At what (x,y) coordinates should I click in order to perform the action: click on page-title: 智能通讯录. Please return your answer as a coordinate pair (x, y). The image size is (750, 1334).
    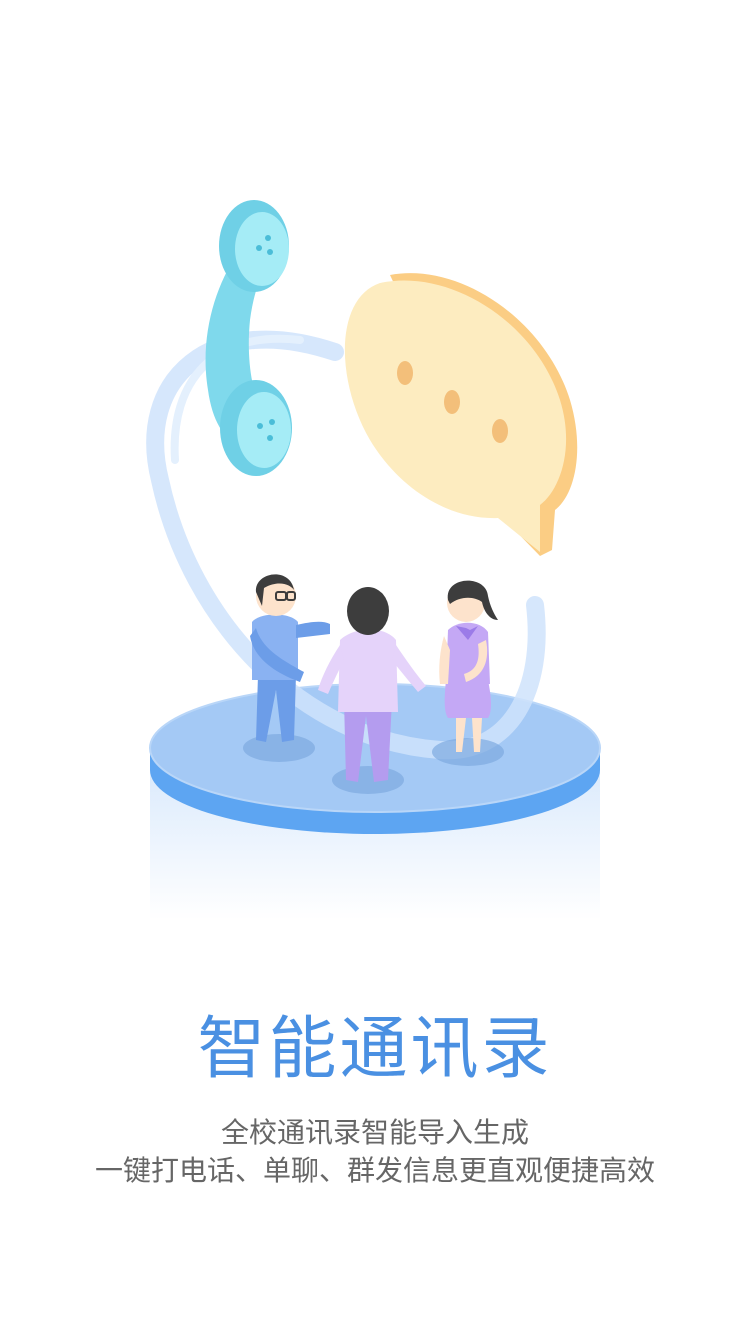
    Looking at the image, I should click on (375, 1049).